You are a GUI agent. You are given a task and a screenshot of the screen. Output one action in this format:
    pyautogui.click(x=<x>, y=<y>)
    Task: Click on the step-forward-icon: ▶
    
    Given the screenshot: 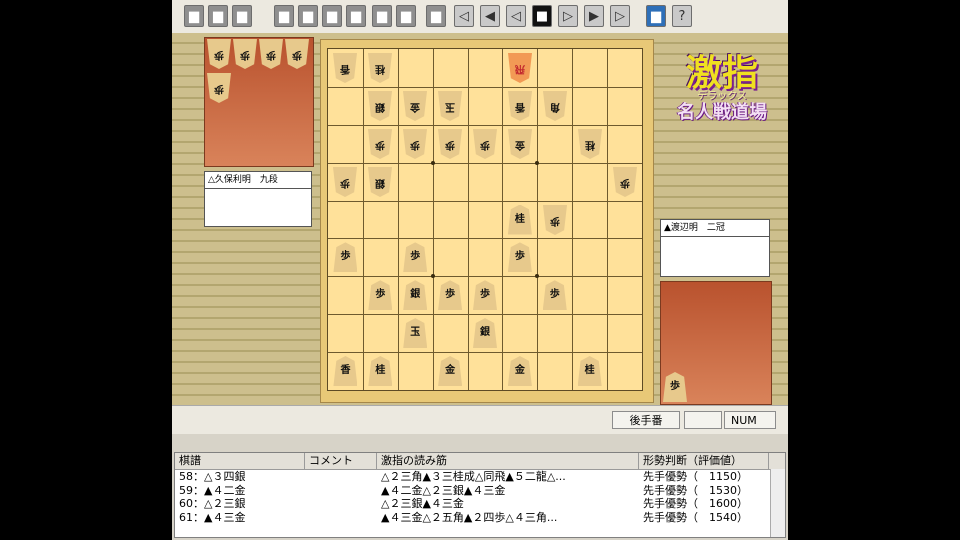 What is the action you would take?
    pyautogui.click(x=594, y=16)
    